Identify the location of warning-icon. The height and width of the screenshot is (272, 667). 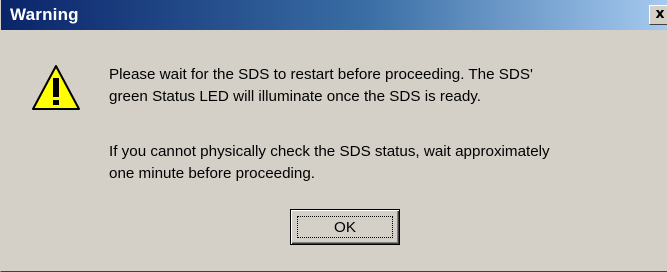
(56, 87).